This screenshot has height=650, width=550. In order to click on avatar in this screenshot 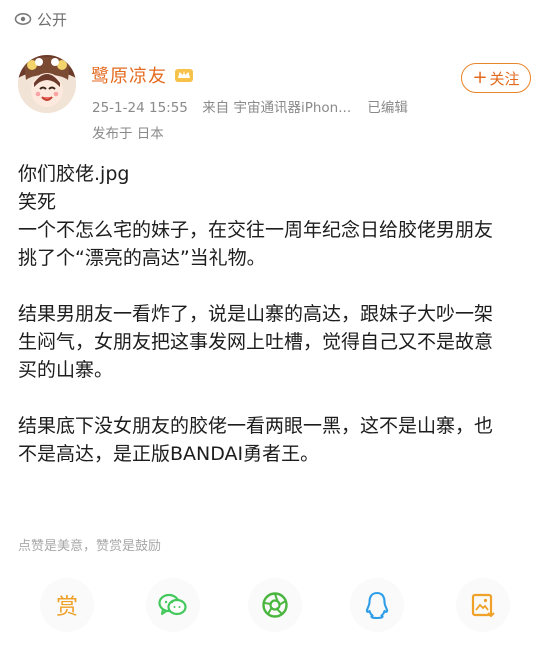, I will do `click(47, 84)`.